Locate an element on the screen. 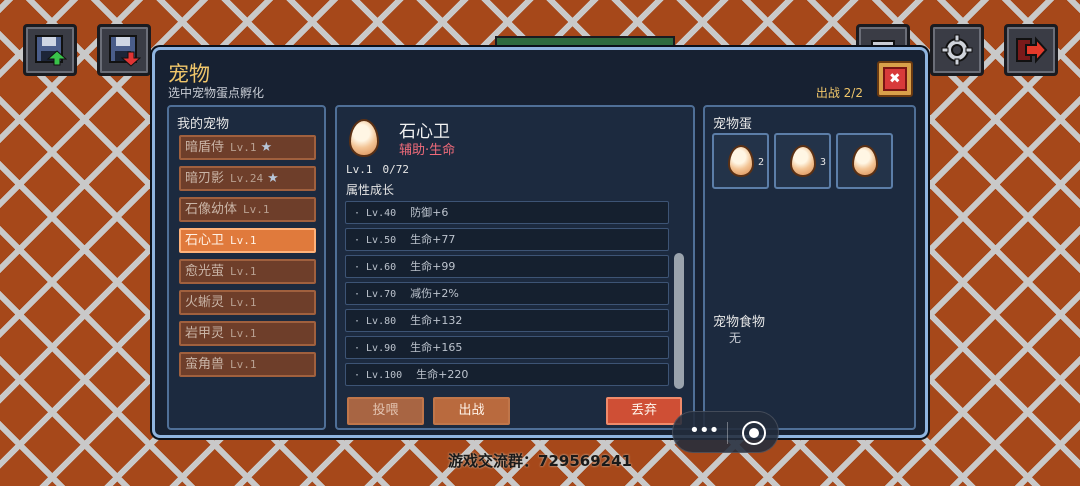 This screenshot has height=486, width=1080. growth-row: · Lv.90 生命+165 is located at coordinates (507, 347).